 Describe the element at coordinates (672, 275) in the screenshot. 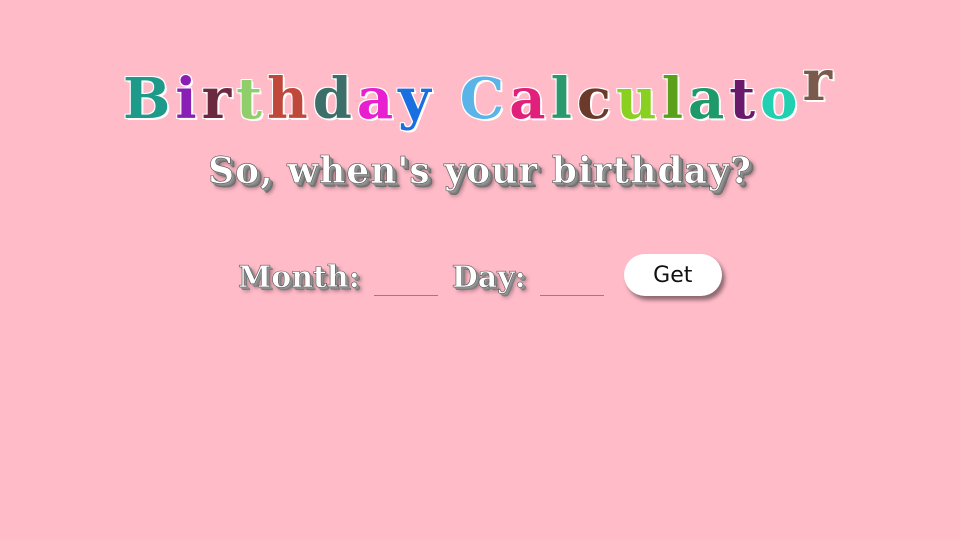

I see `get-button: Get` at that location.